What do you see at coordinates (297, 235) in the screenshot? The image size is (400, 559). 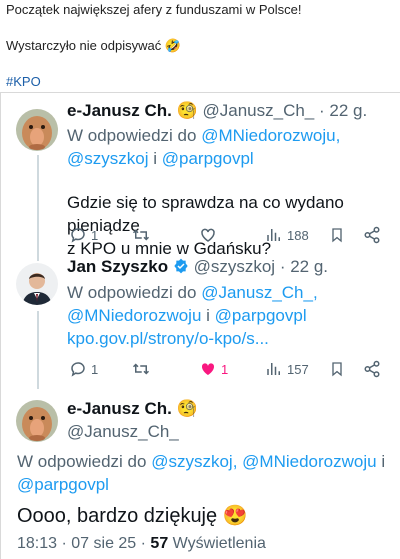 I see `views-button: 188` at bounding box center [297, 235].